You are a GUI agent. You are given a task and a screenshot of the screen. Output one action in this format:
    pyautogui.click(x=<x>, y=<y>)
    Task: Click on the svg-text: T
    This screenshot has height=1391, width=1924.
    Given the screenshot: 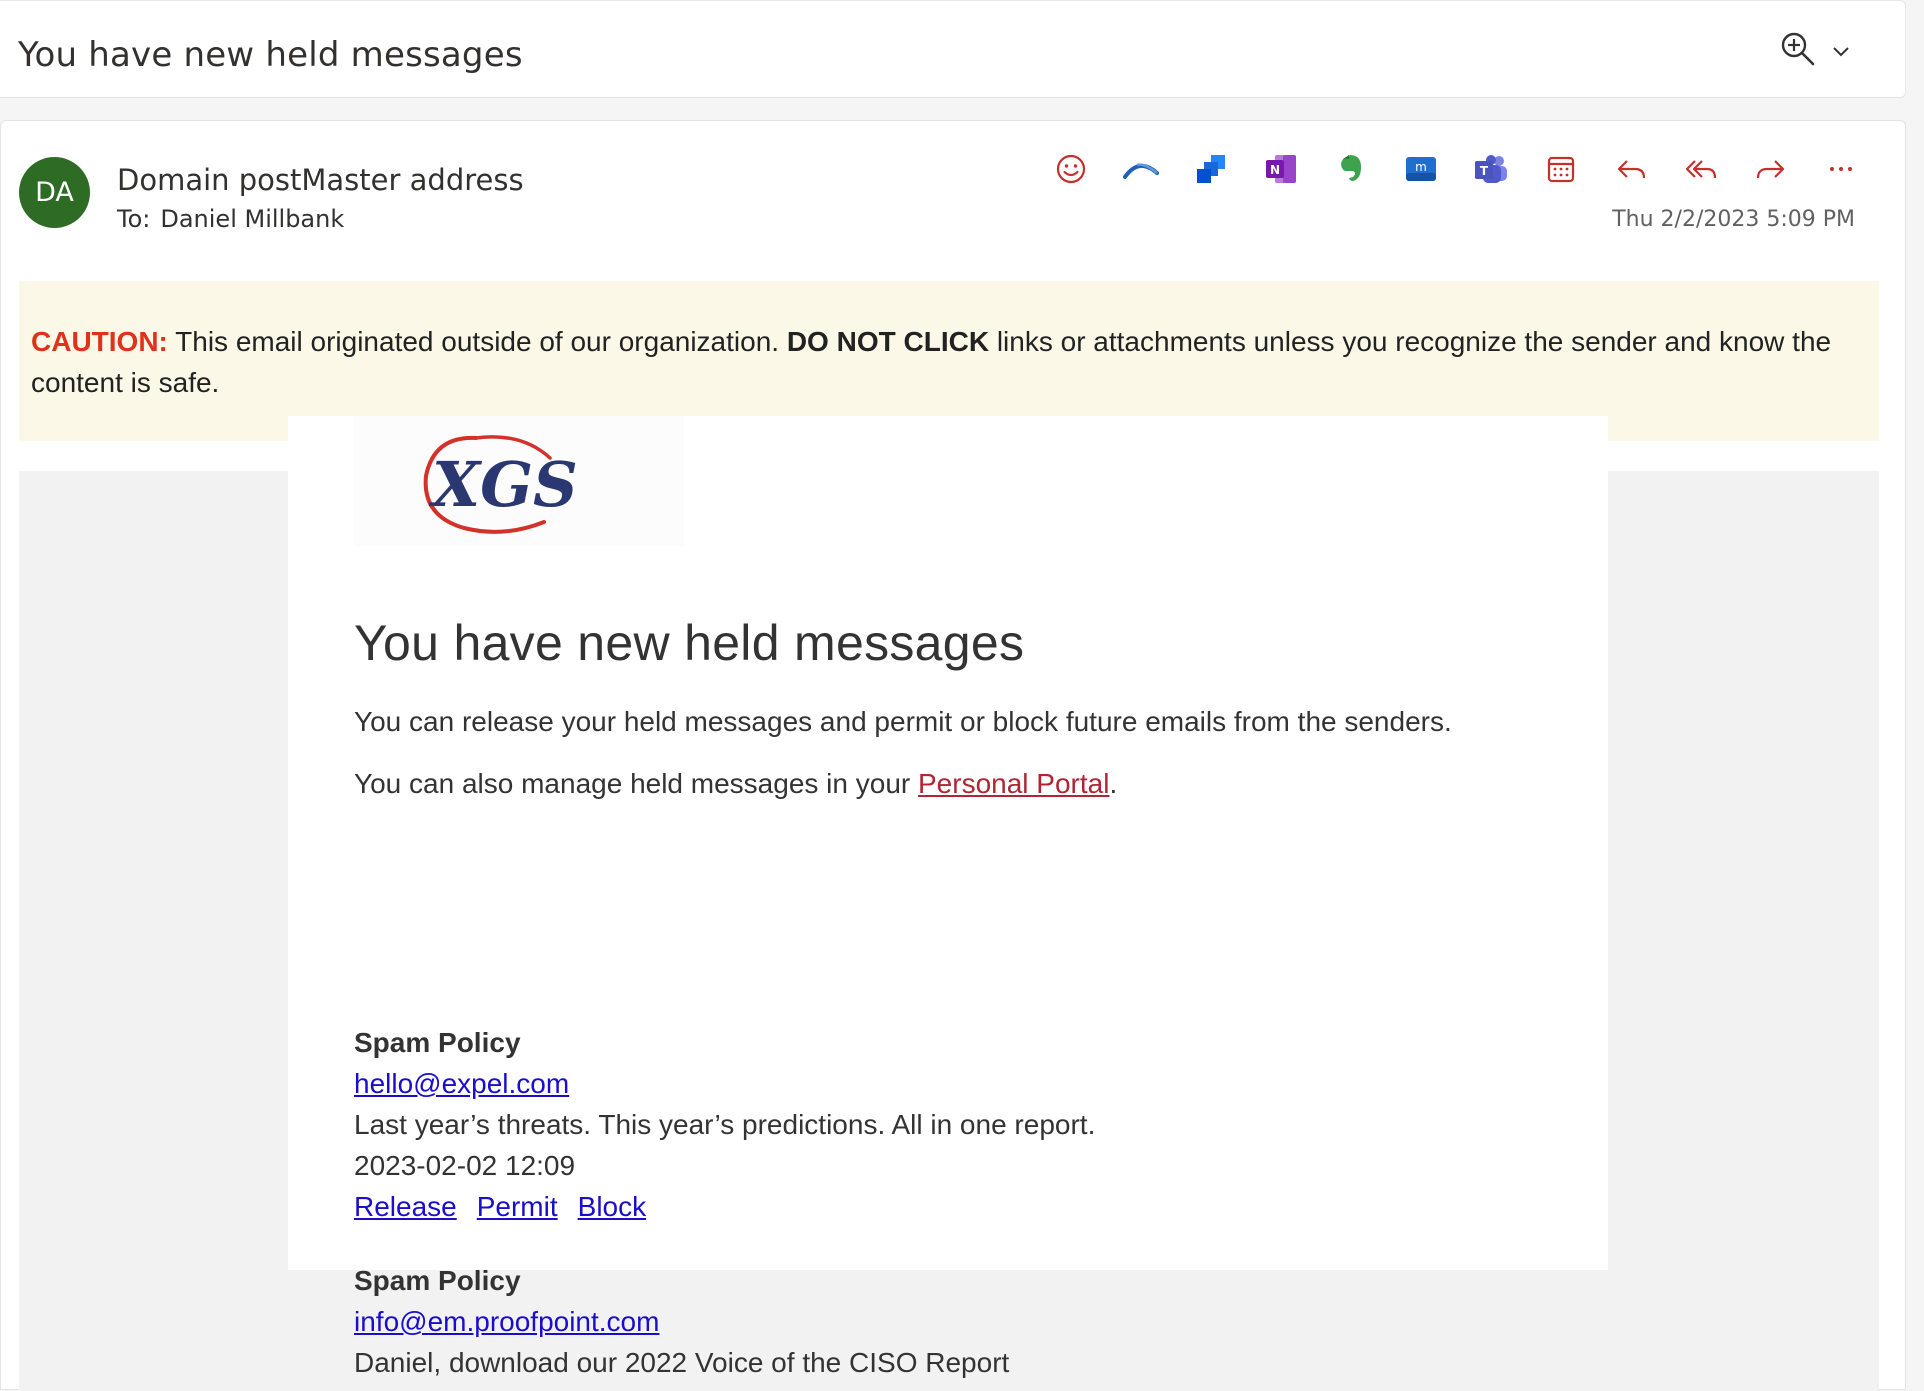 What is the action you would take?
    pyautogui.click(x=1484, y=171)
    